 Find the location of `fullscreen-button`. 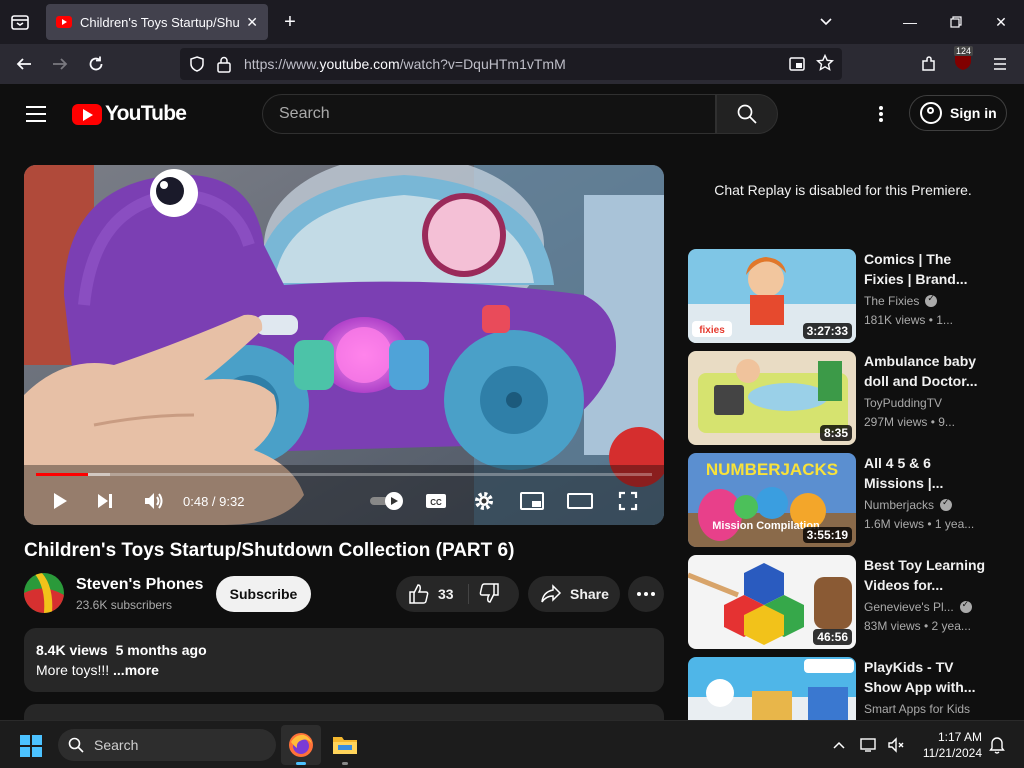

fullscreen-button is located at coordinates (628, 501).